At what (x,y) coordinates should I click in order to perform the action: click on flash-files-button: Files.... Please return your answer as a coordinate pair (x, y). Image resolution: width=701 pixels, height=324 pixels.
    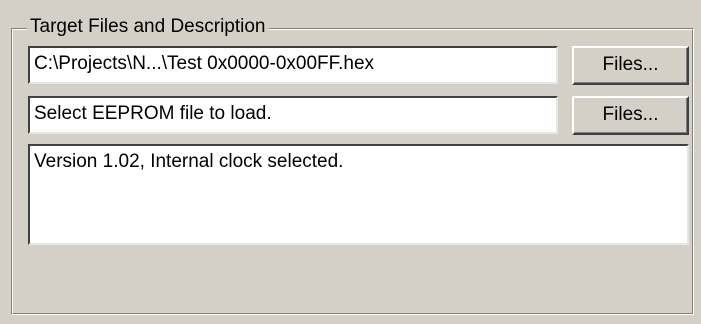
    Looking at the image, I should click on (630, 65).